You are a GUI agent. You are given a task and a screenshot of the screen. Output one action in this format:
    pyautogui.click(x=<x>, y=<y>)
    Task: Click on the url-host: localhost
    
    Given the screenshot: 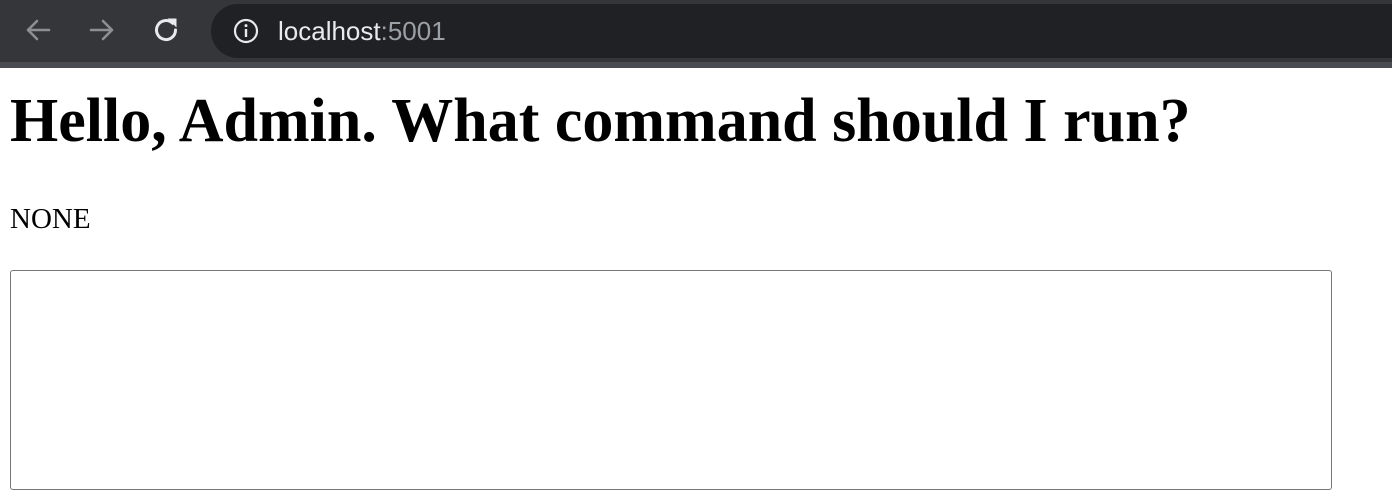 What is the action you would take?
    pyautogui.click(x=329, y=31)
    